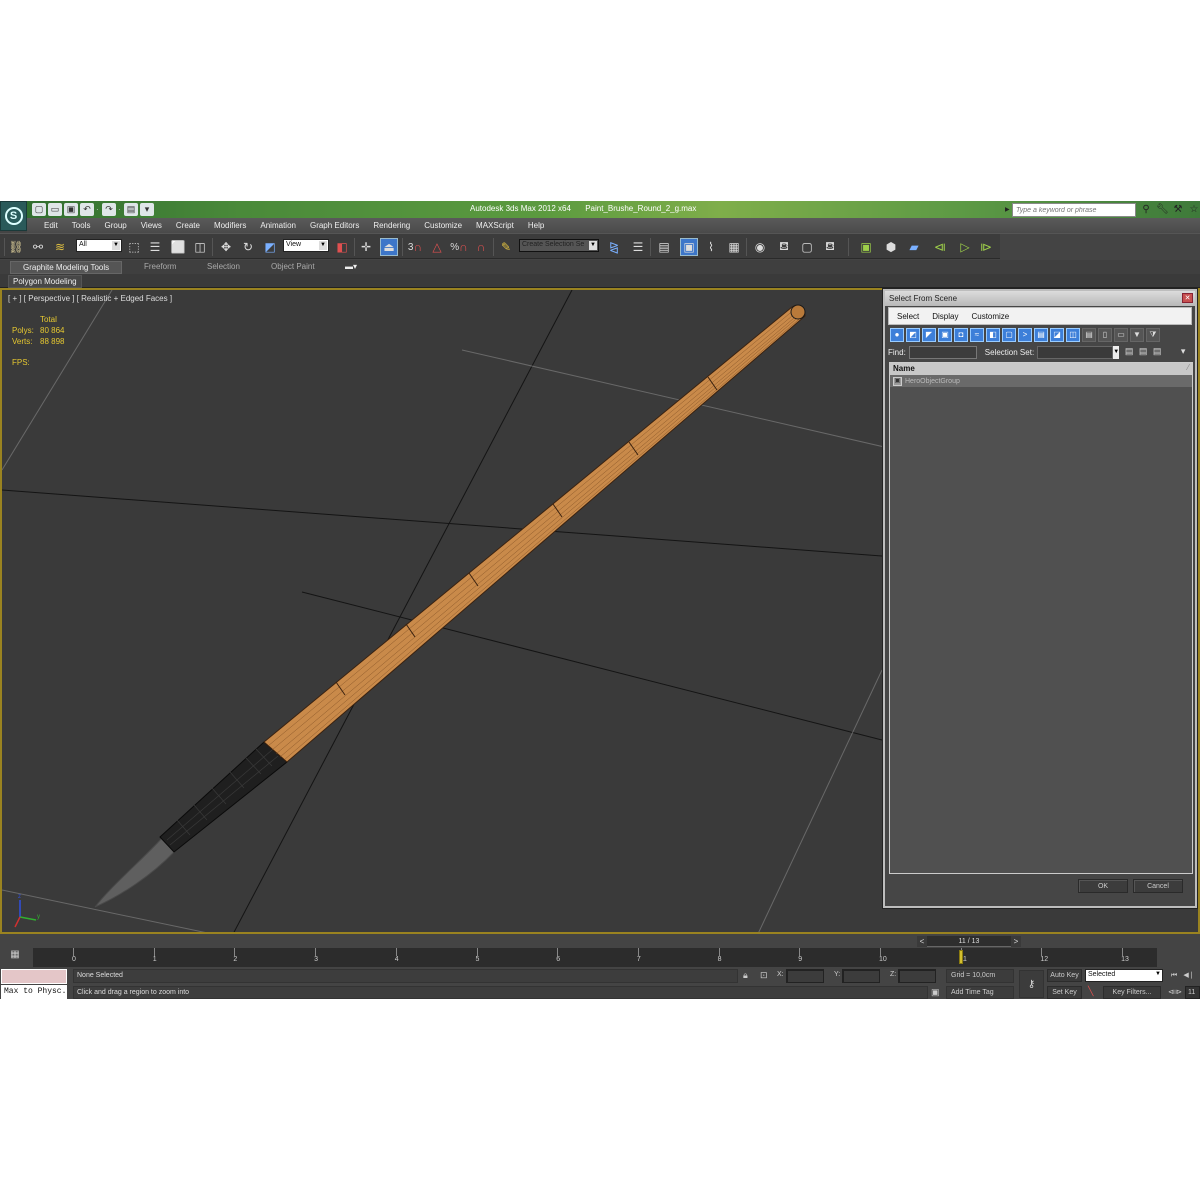 This screenshot has width=1200, height=1200. Describe the element at coordinates (55, 209) in the screenshot. I see `open-file-icon: ▭` at that location.